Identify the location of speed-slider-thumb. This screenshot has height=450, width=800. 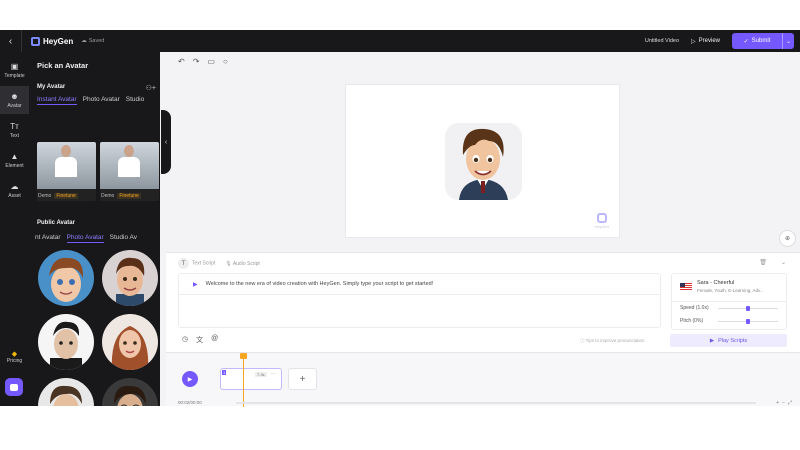
(748, 308).